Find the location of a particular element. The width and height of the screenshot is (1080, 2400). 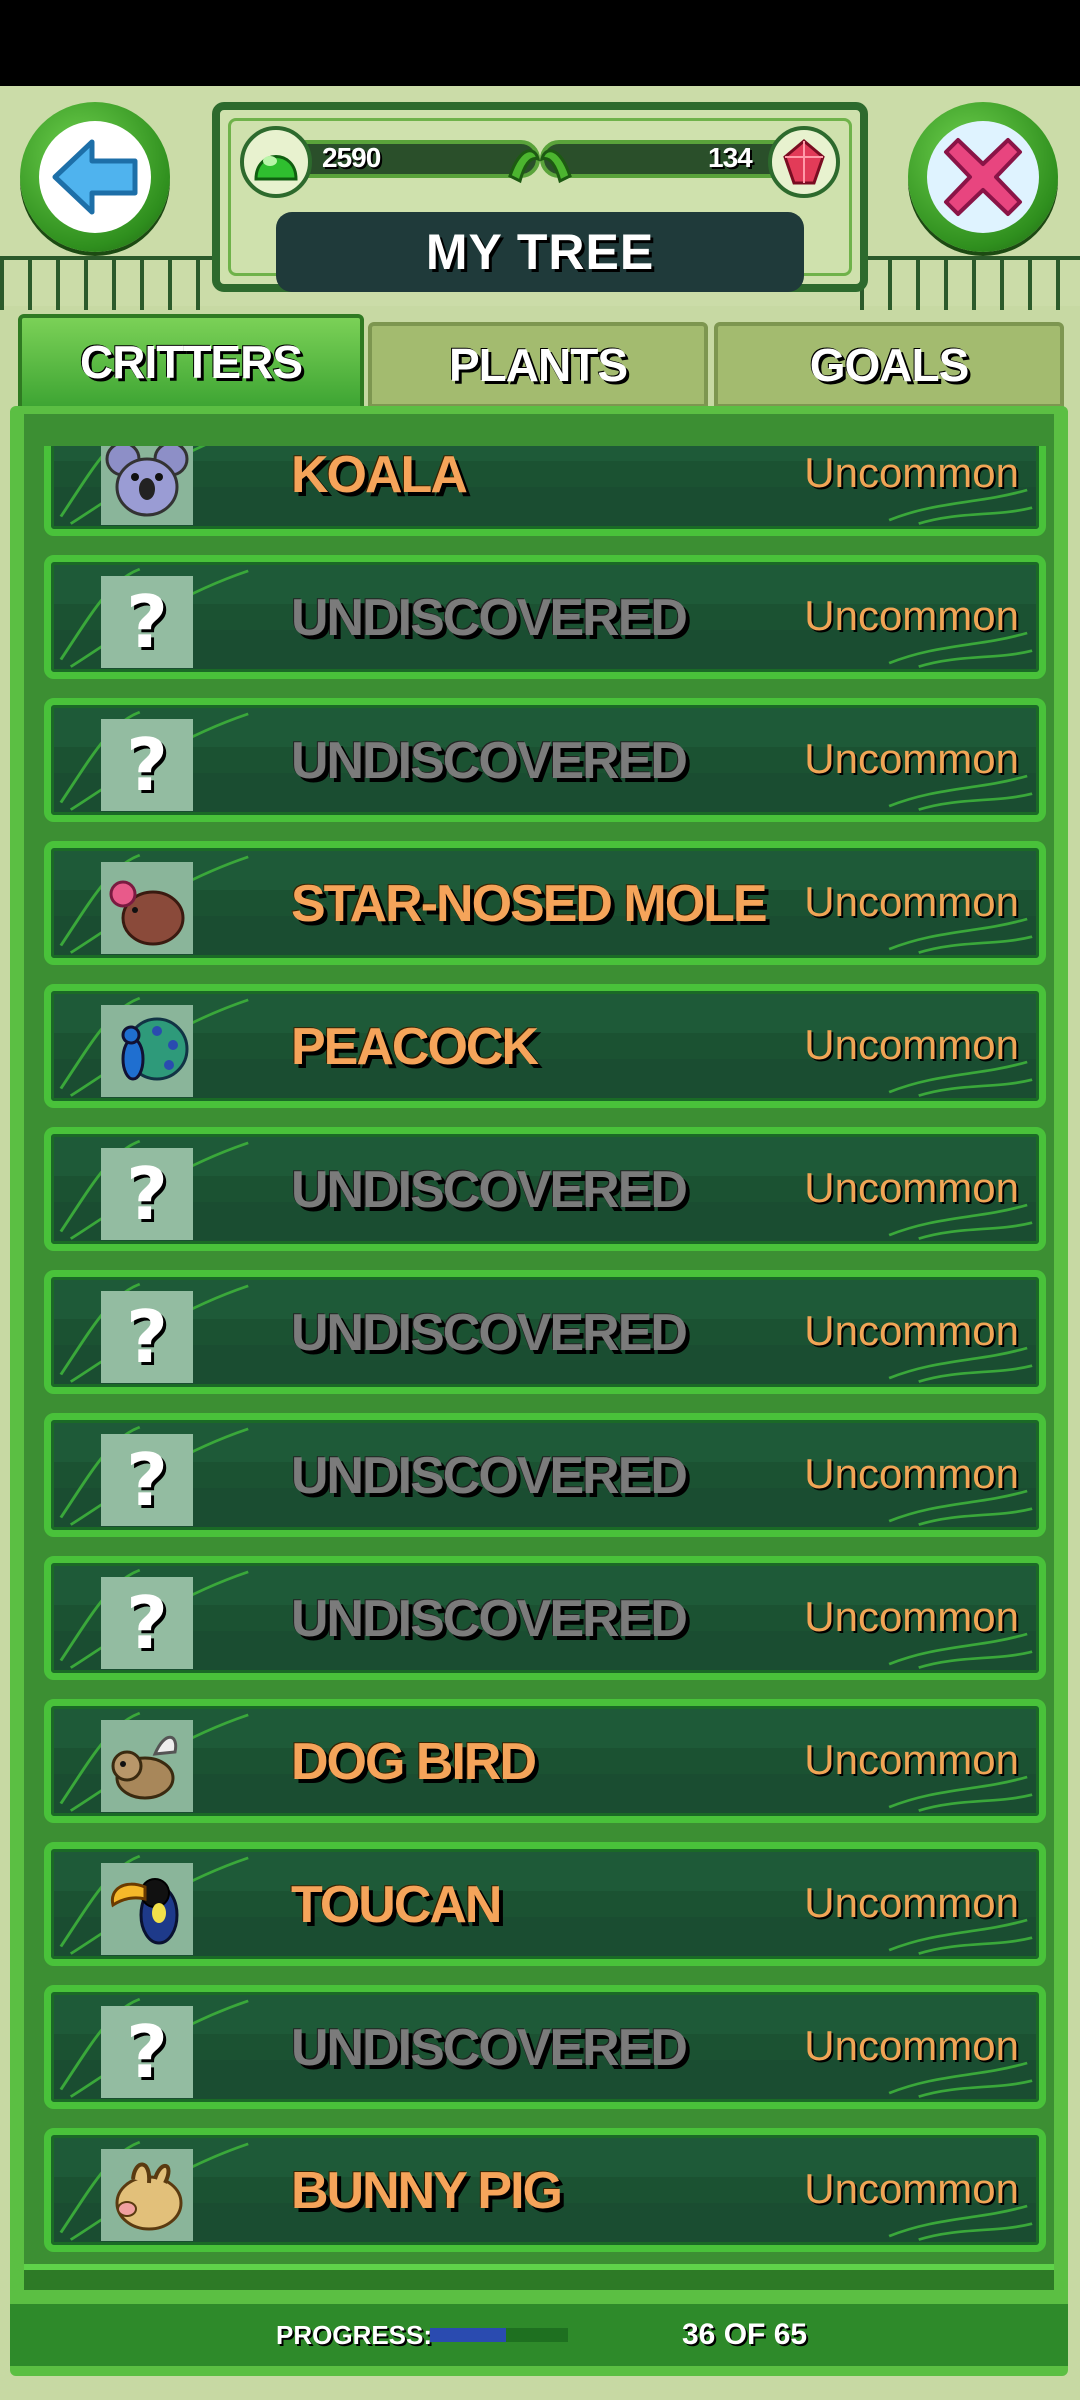

critter-name: BUNNY PIG is located at coordinates (427, 2191).